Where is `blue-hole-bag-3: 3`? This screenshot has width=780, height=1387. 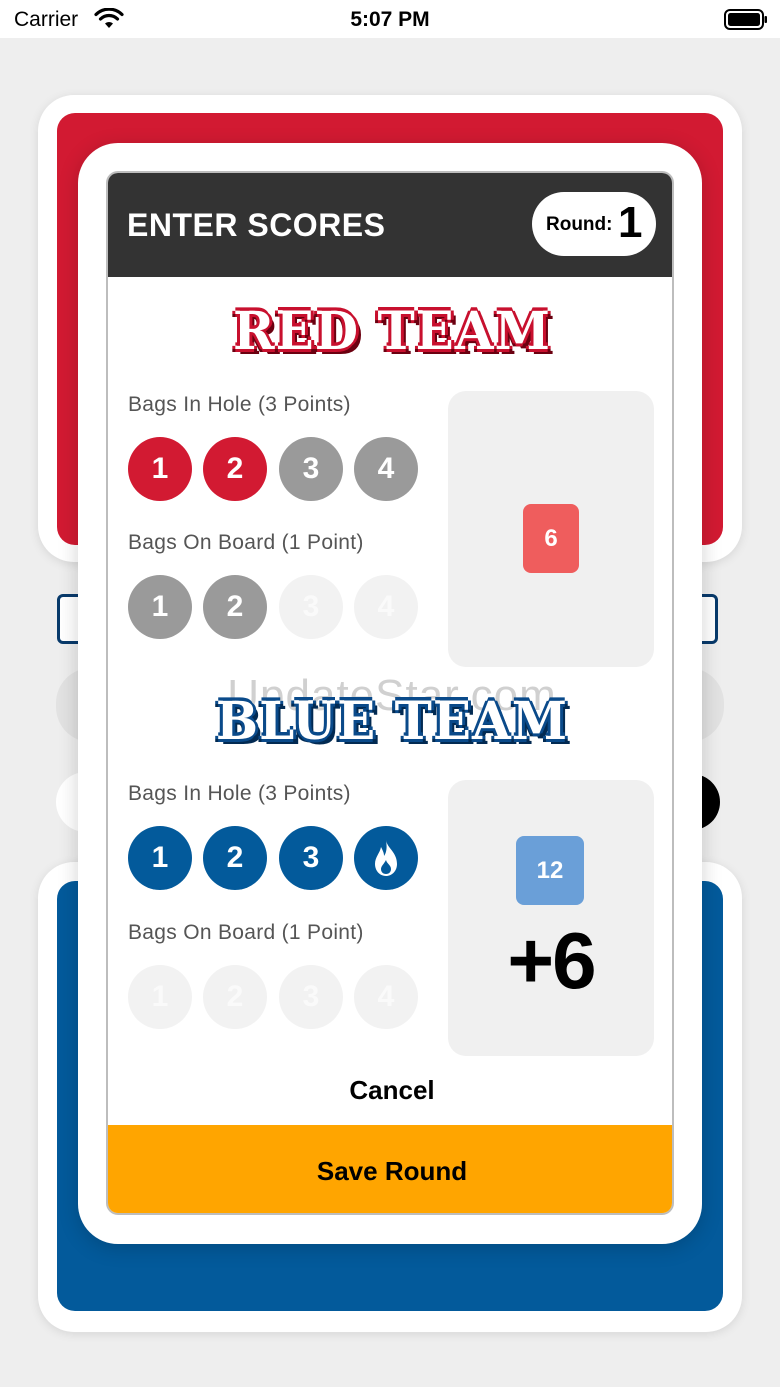
blue-hole-bag-3: 3 is located at coordinates (311, 858).